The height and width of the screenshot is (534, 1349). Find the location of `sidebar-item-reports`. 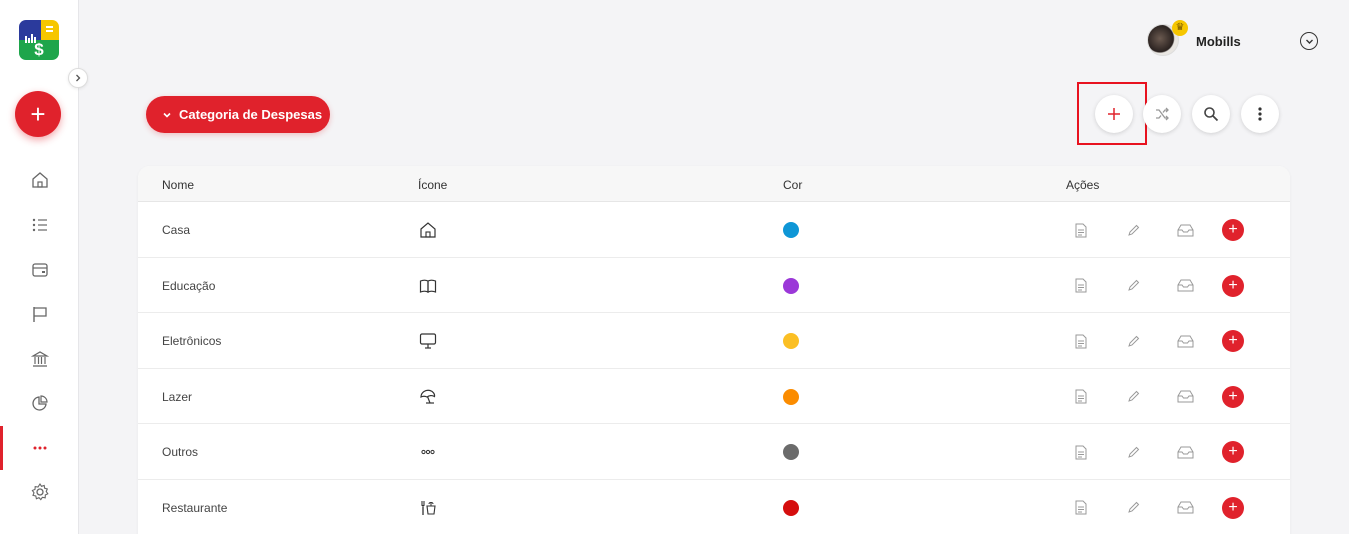

sidebar-item-reports is located at coordinates (39, 403).